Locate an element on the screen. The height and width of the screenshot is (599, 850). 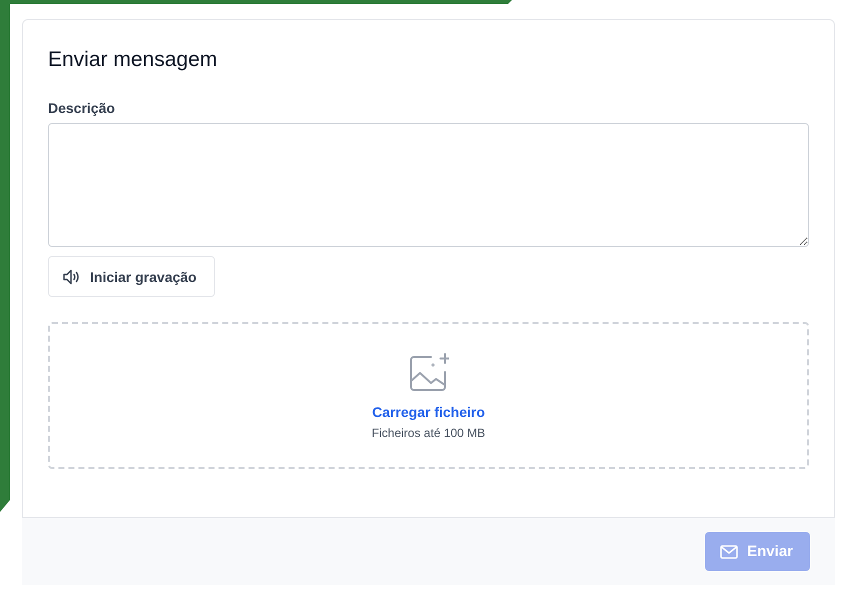
upload-hint: Ficheiros até 100 MB is located at coordinates (429, 433).